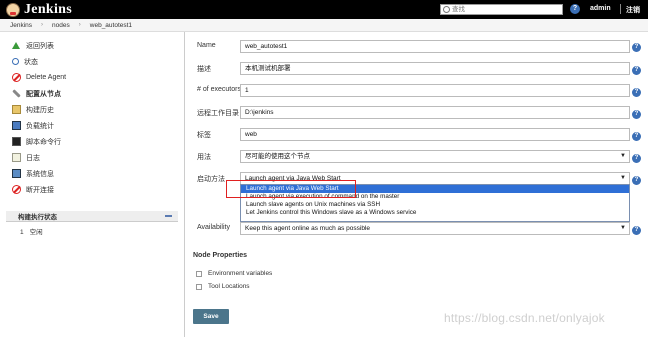 The image size is (648, 337). I want to click on logout-link: 注销, so click(633, 10).